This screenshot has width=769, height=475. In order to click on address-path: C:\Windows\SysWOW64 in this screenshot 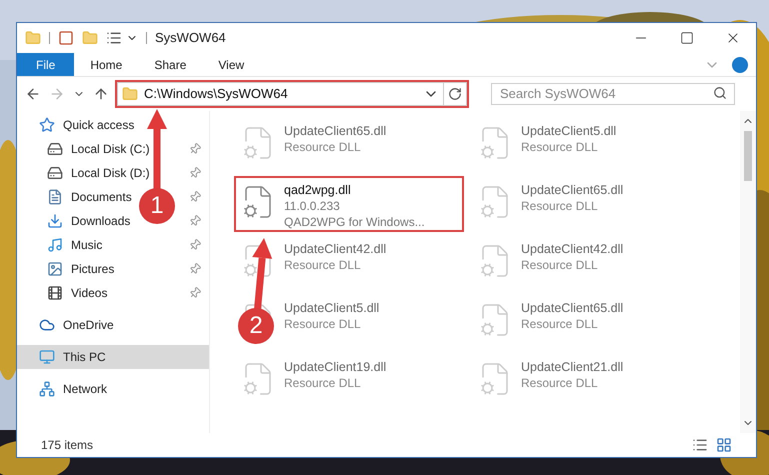, I will do `click(216, 94)`.